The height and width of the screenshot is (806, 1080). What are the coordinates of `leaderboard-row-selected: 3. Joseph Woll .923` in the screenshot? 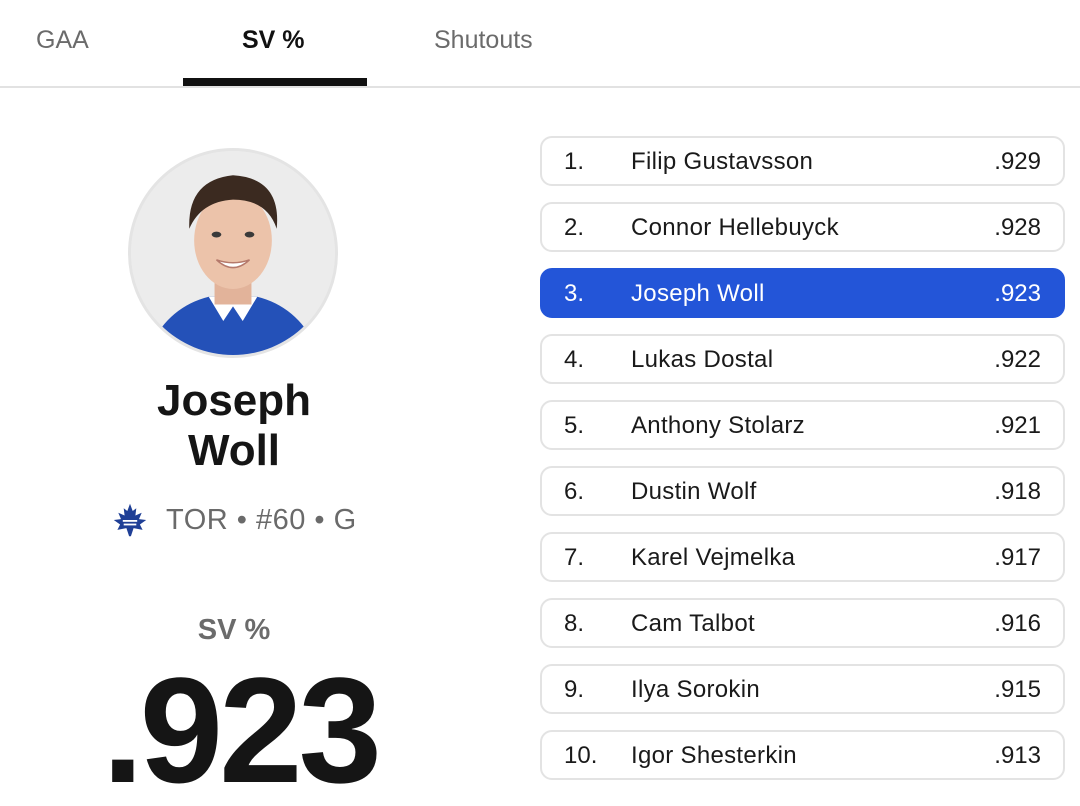 It's located at (802, 293).